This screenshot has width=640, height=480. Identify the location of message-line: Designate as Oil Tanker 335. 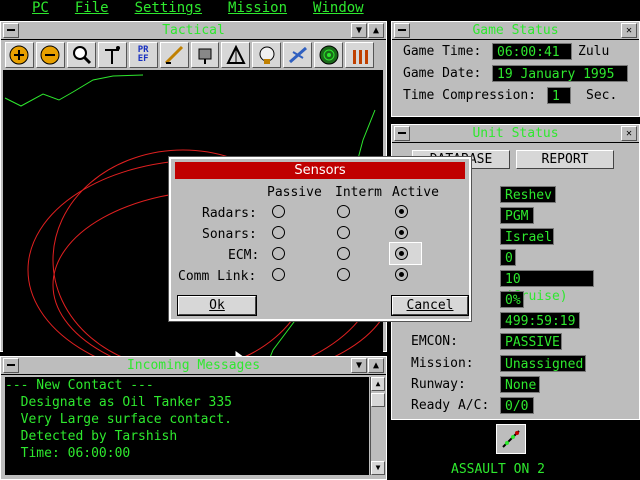
(118, 402).